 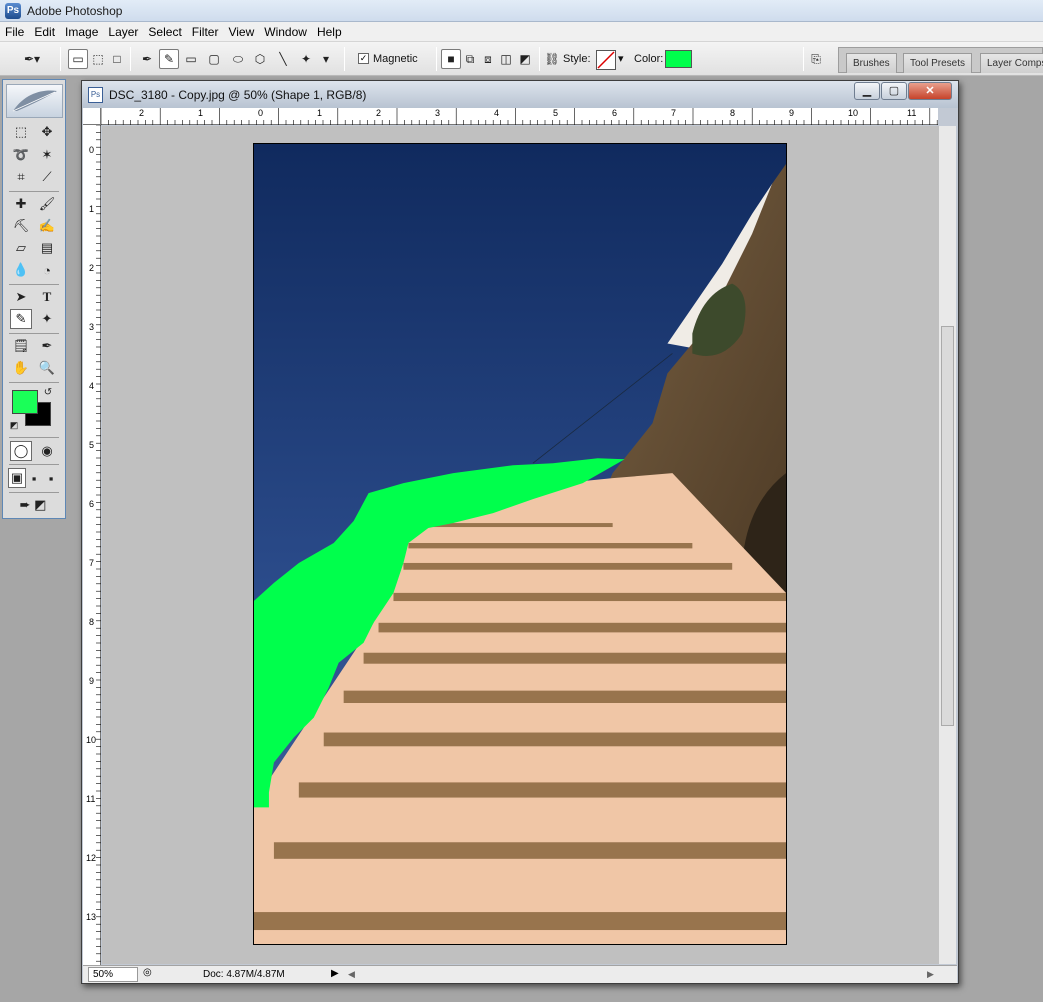 I want to click on status-arrow-icon: ▶, so click(x=335, y=973).